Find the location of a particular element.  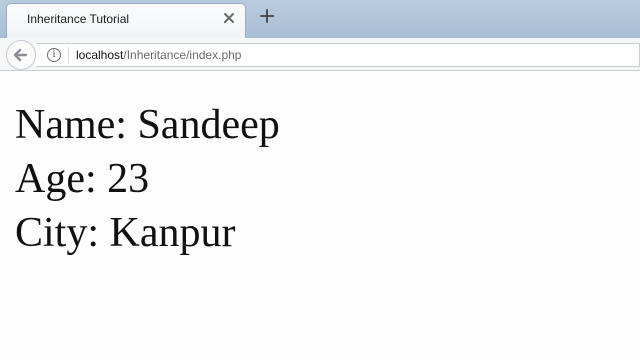

tab-strip: Inheritance Tutorial is located at coordinates (320, 19).